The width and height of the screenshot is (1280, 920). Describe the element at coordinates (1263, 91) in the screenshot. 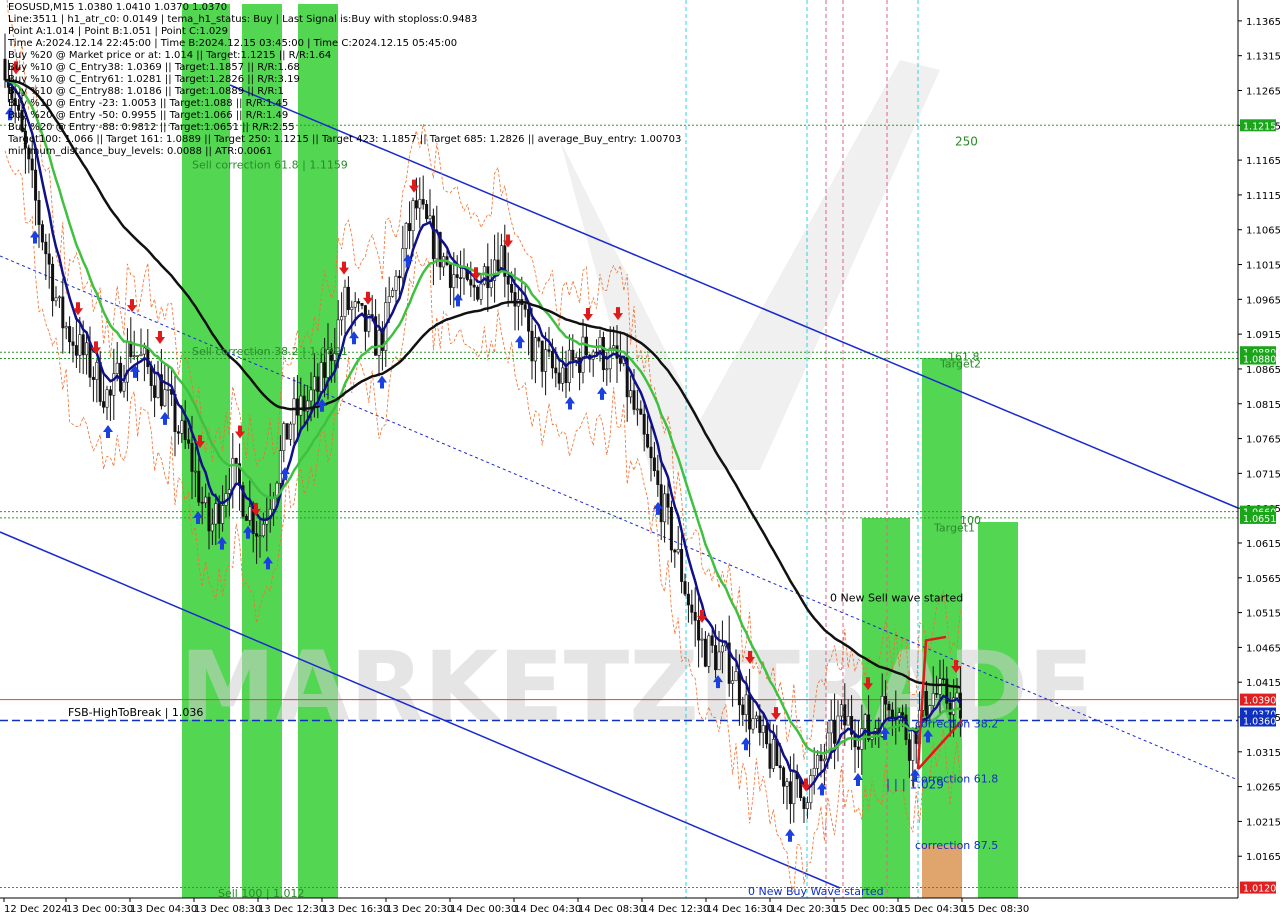

I see `y-tick-label: 1.1265` at that location.